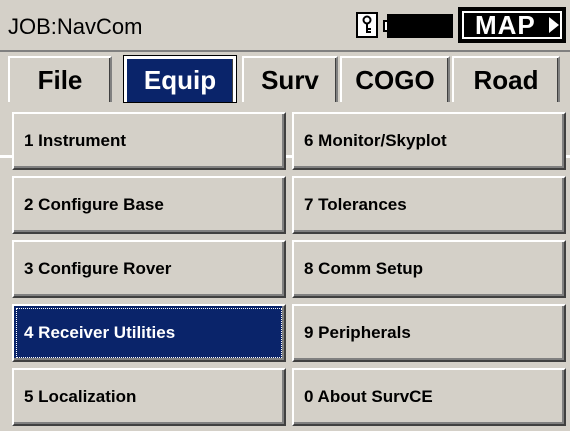 This screenshot has height=431, width=570. What do you see at coordinates (429, 397) in the screenshot?
I see `menu-about-survce: 0 About SurvCE` at bounding box center [429, 397].